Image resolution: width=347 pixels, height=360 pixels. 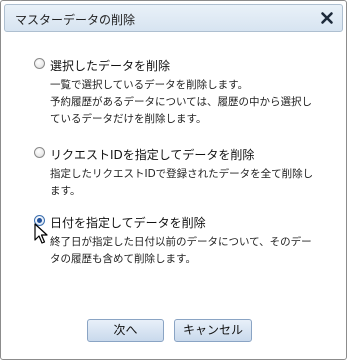 What do you see at coordinates (327, 18) in the screenshot?
I see `close-icon` at bounding box center [327, 18].